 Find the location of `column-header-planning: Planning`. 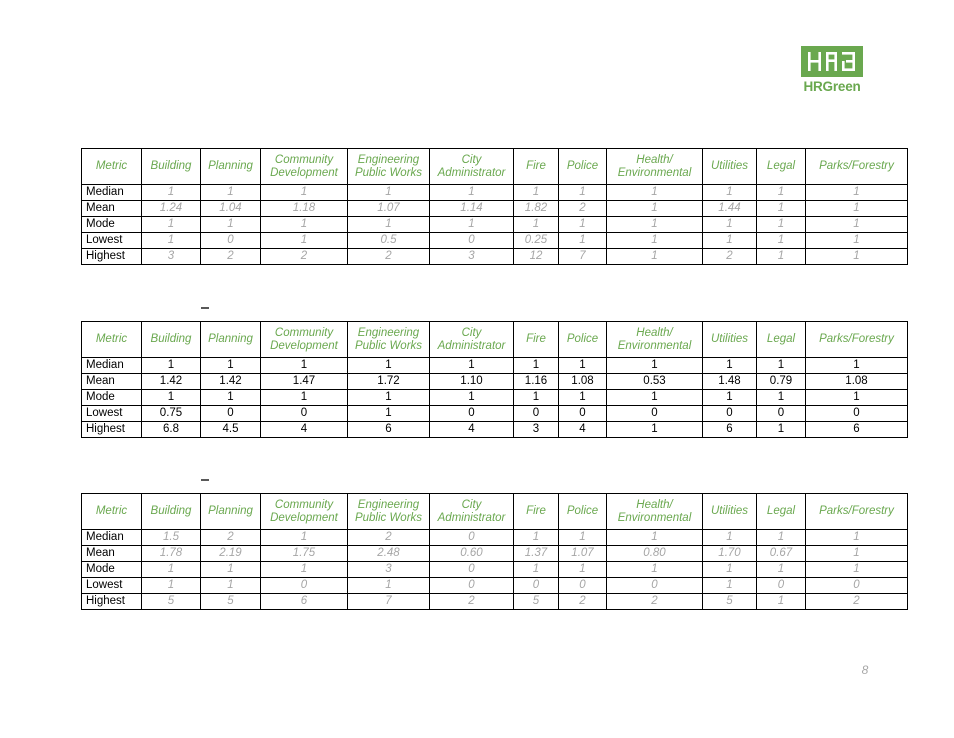

column-header-planning: Planning is located at coordinates (230, 339).